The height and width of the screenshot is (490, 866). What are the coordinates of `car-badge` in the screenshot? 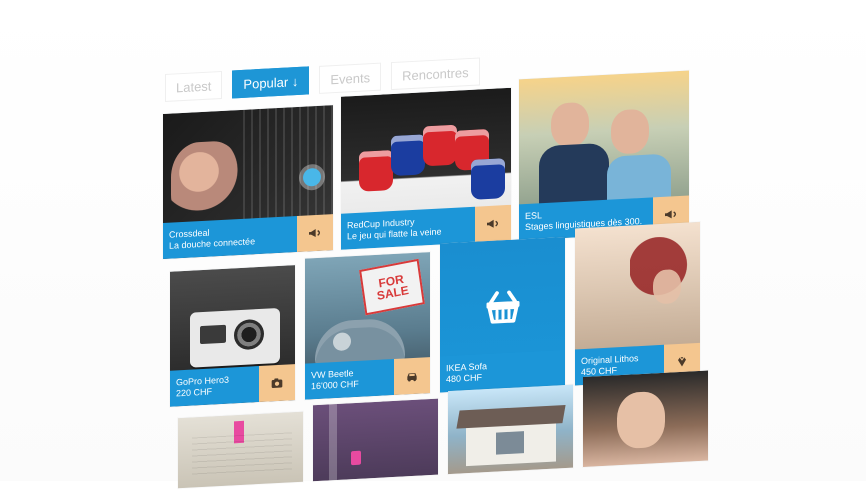 It's located at (412, 376).